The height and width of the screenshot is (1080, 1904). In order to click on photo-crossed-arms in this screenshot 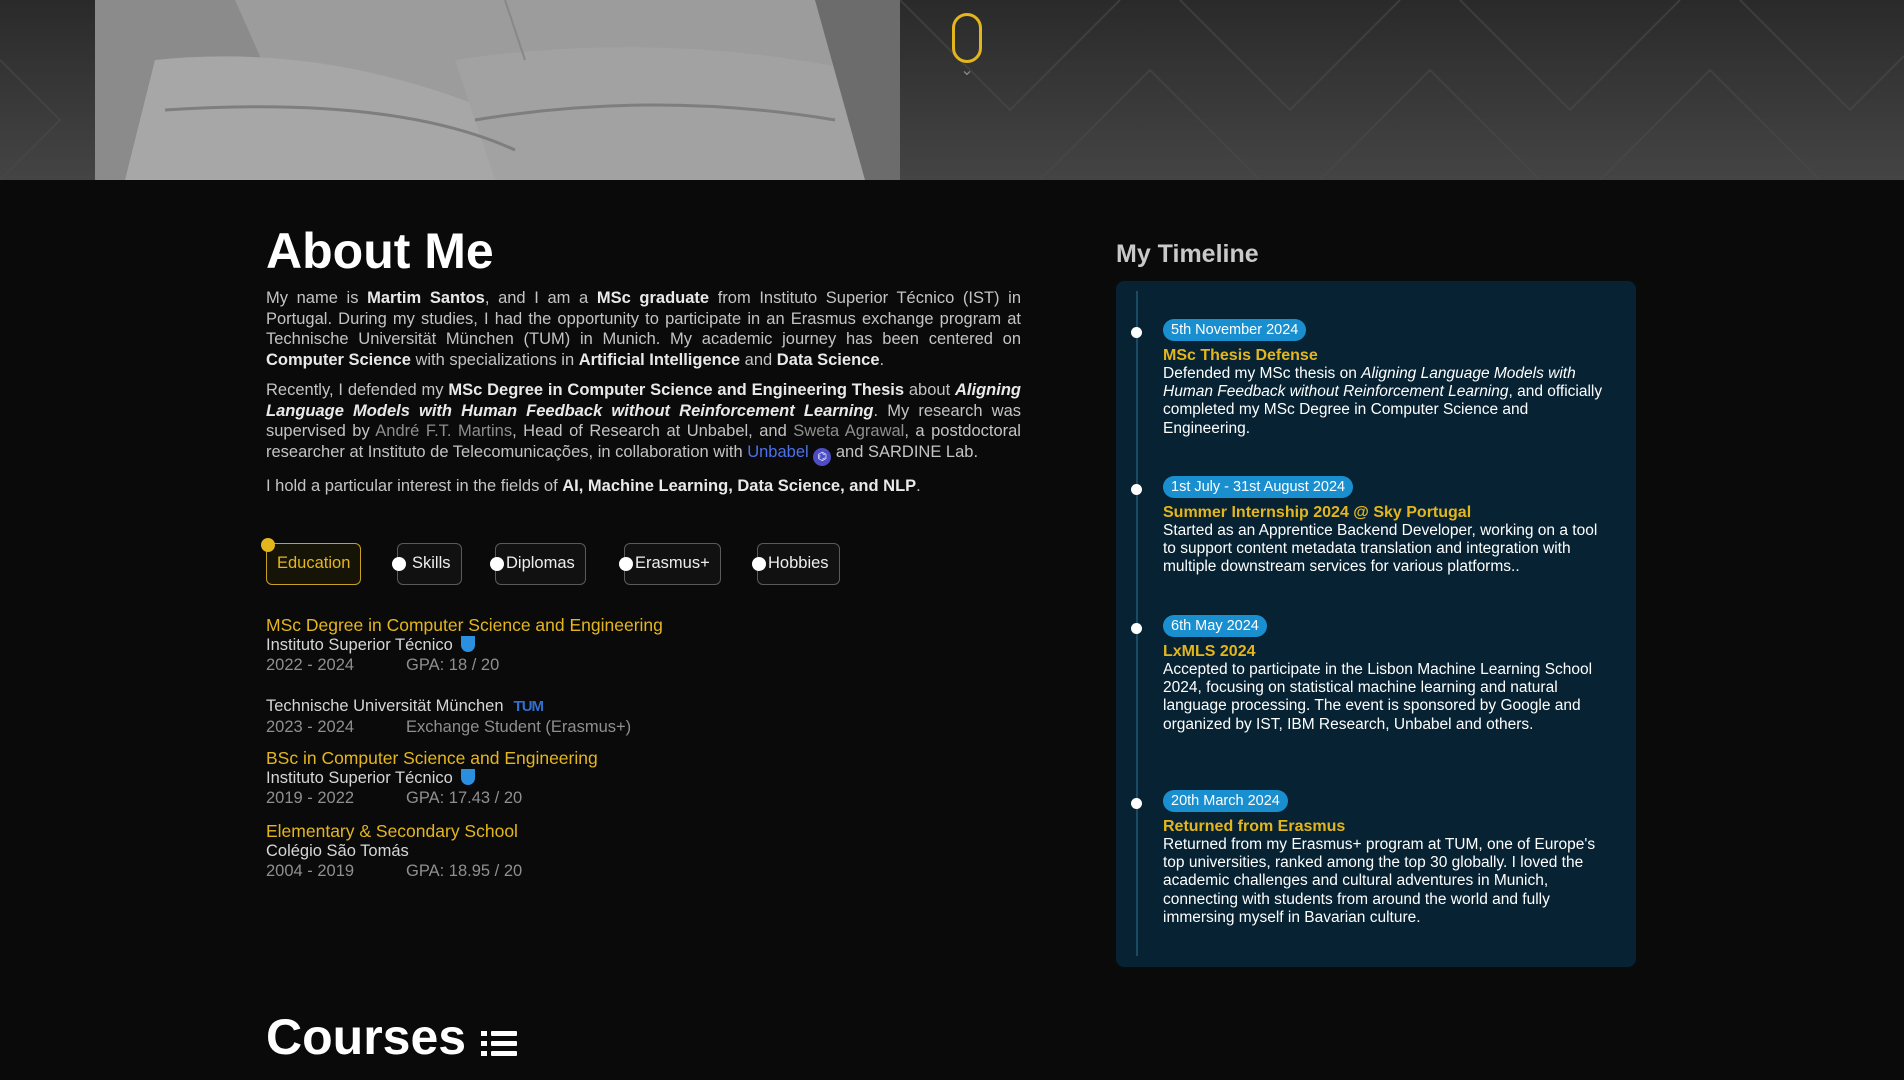, I will do `click(497, 90)`.